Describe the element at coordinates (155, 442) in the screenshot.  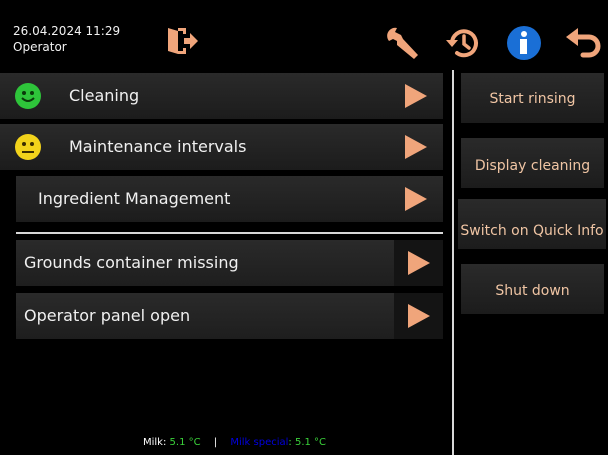
I see `milk-label: Milk:` at that location.